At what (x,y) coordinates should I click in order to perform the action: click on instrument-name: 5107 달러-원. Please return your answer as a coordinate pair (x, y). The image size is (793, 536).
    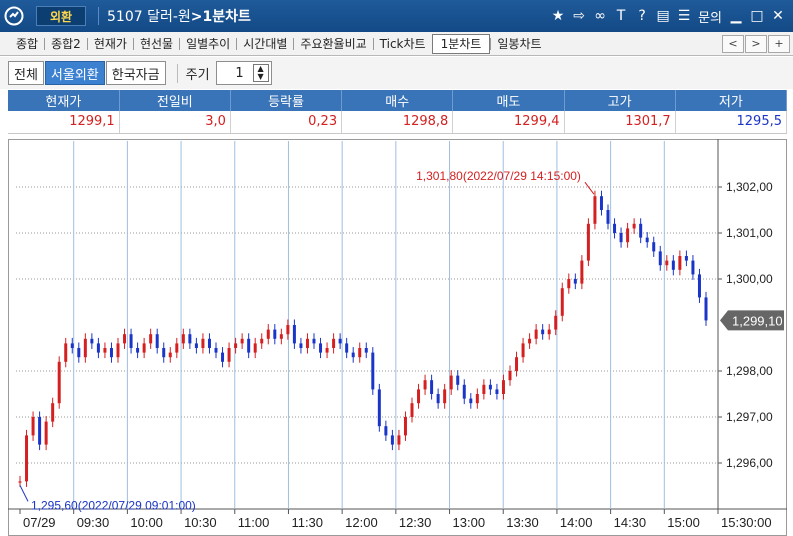
    Looking at the image, I should click on (149, 17).